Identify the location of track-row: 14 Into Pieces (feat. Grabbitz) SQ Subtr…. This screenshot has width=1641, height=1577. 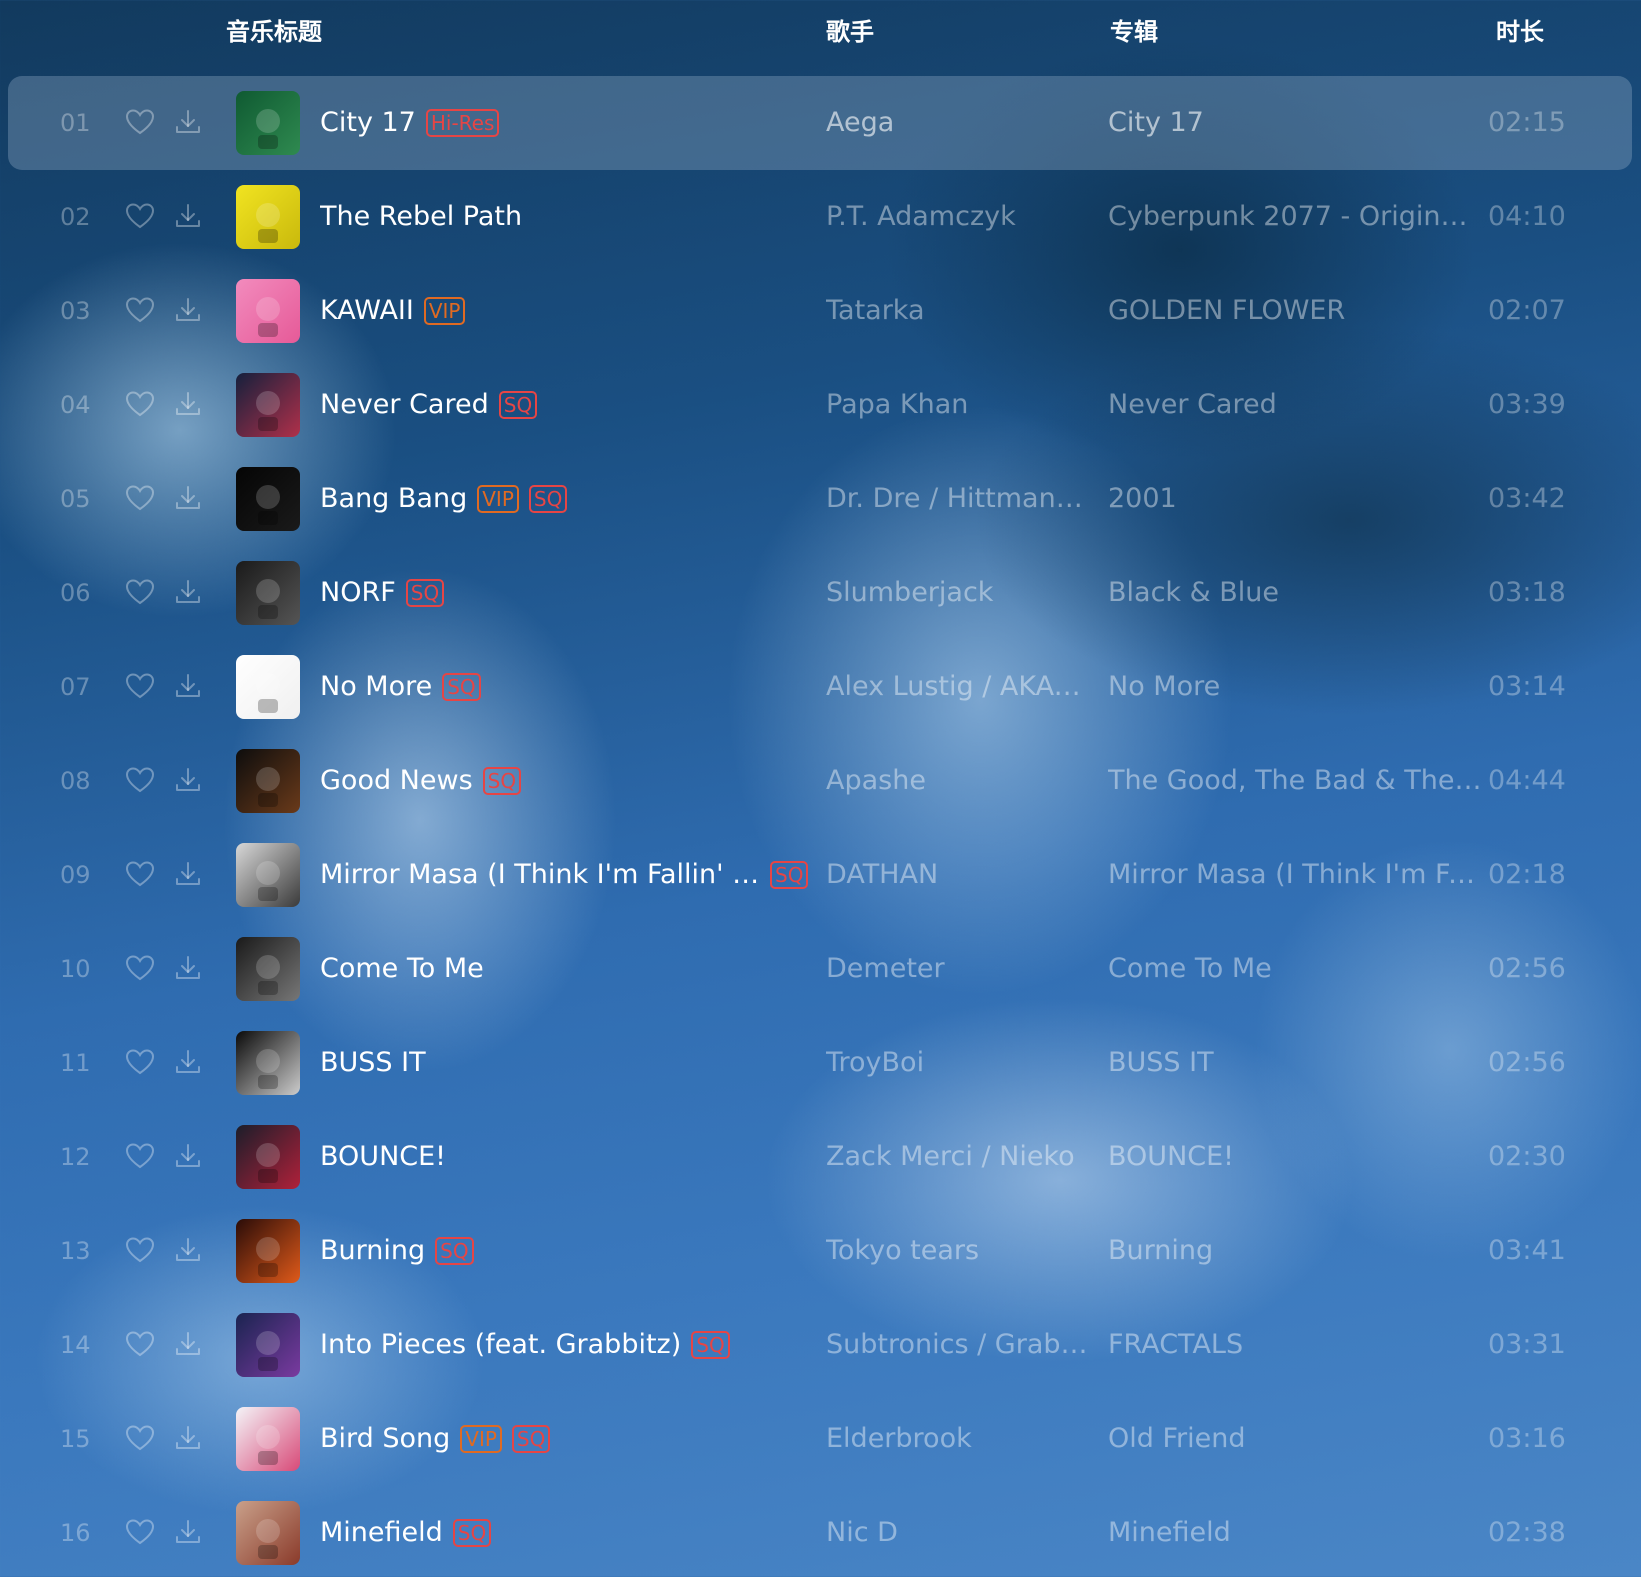
(820, 1345).